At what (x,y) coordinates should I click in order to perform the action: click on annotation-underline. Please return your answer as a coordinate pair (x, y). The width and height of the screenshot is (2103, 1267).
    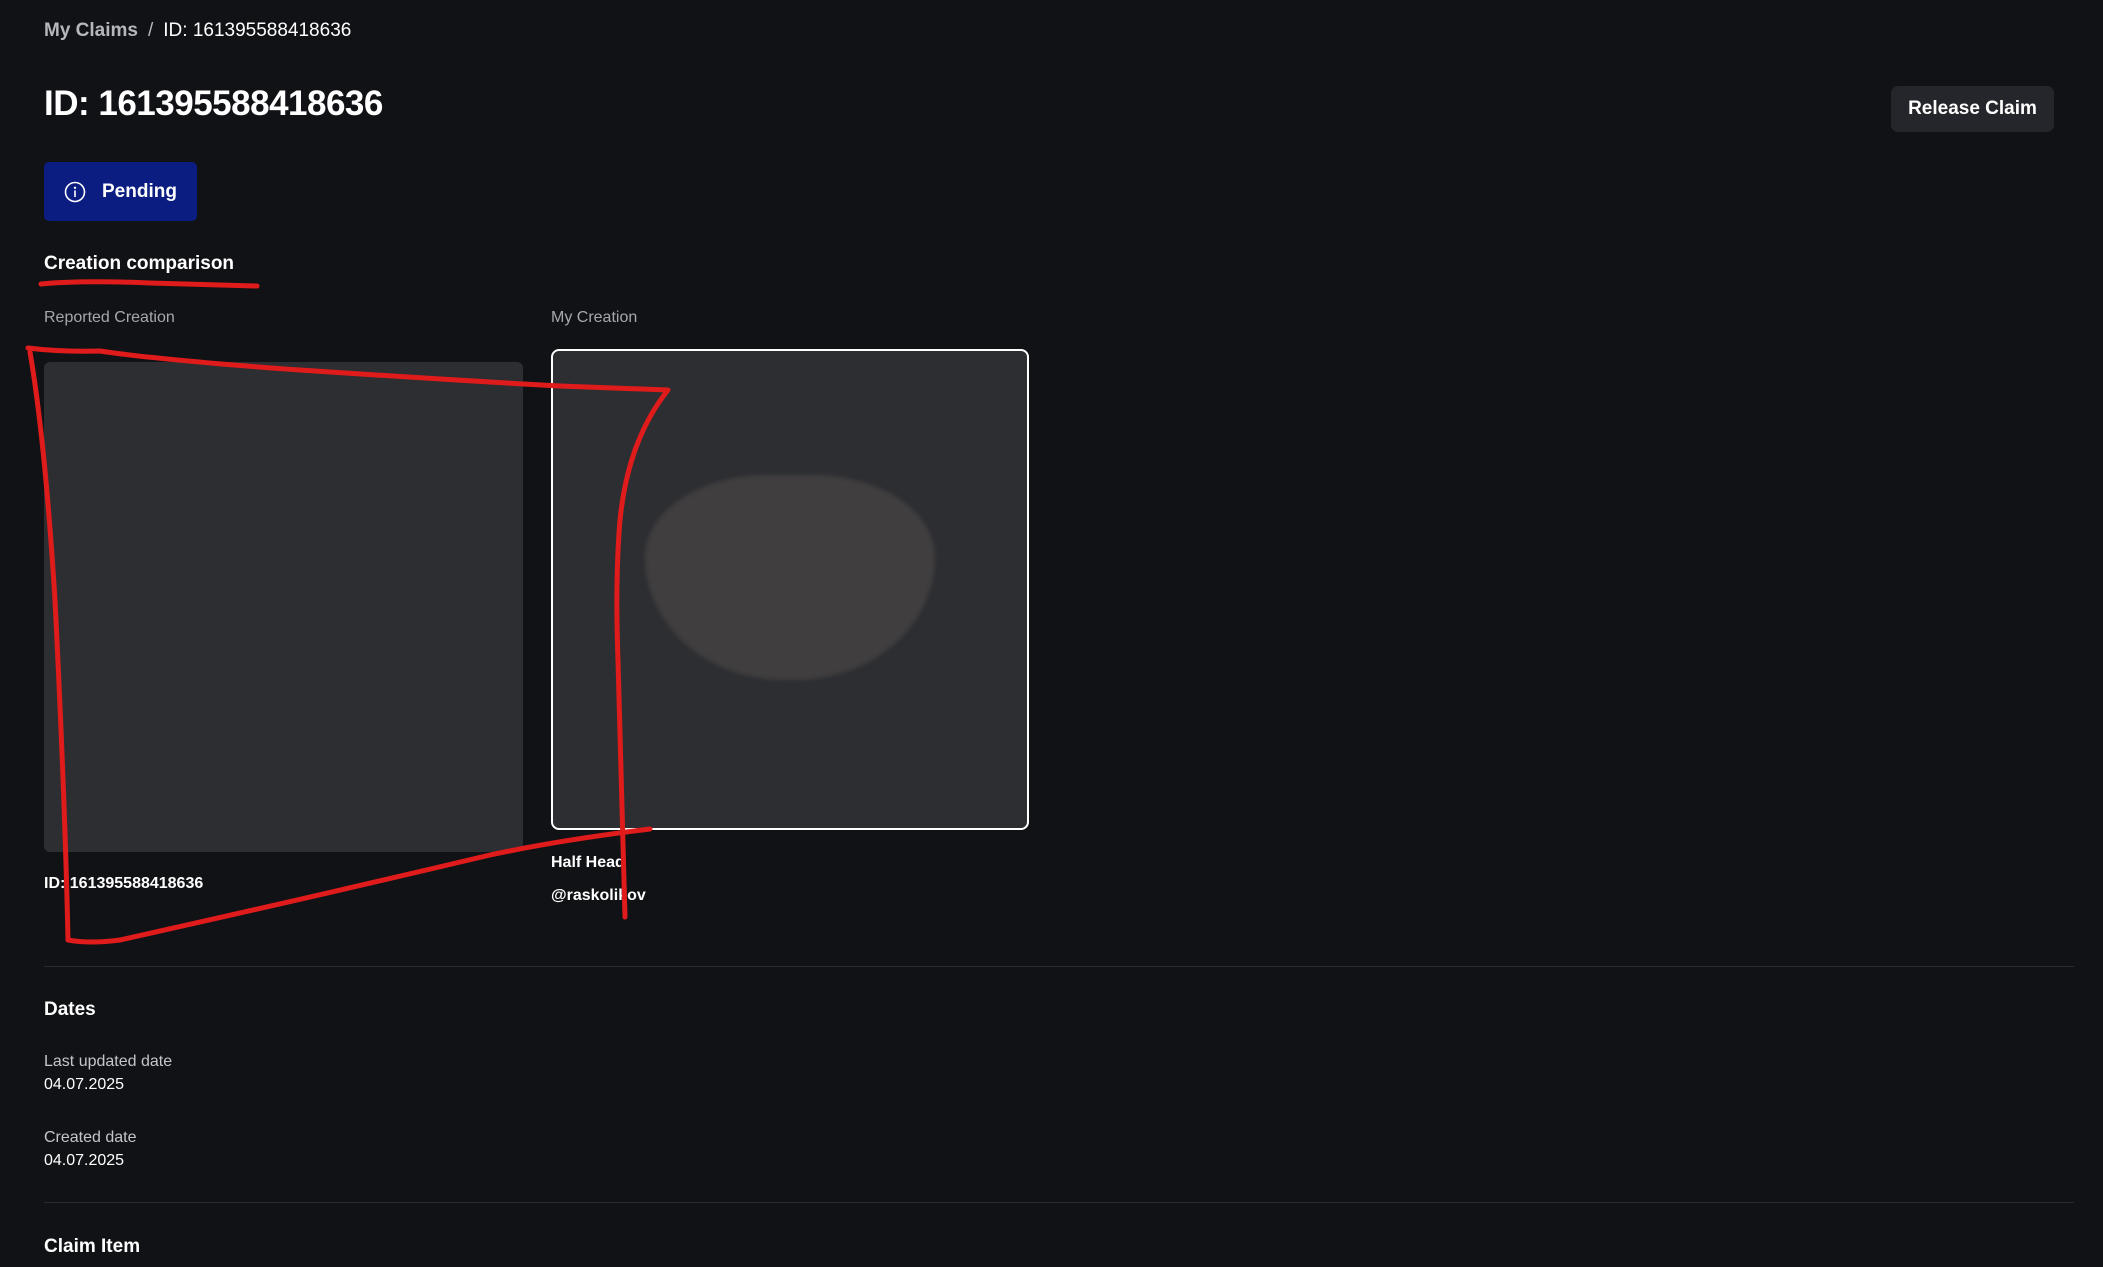
    Looking at the image, I should click on (149, 284).